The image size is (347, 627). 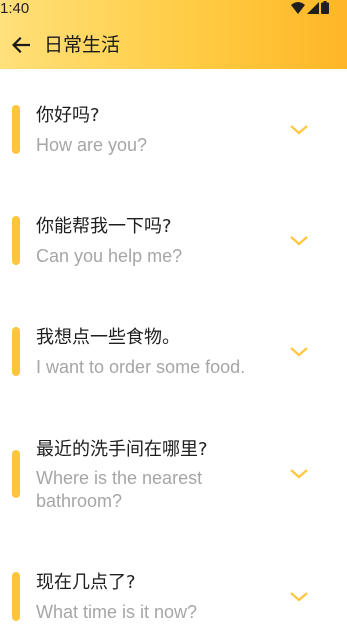 I want to click on phrase-english: What time is it now?, so click(x=117, y=612).